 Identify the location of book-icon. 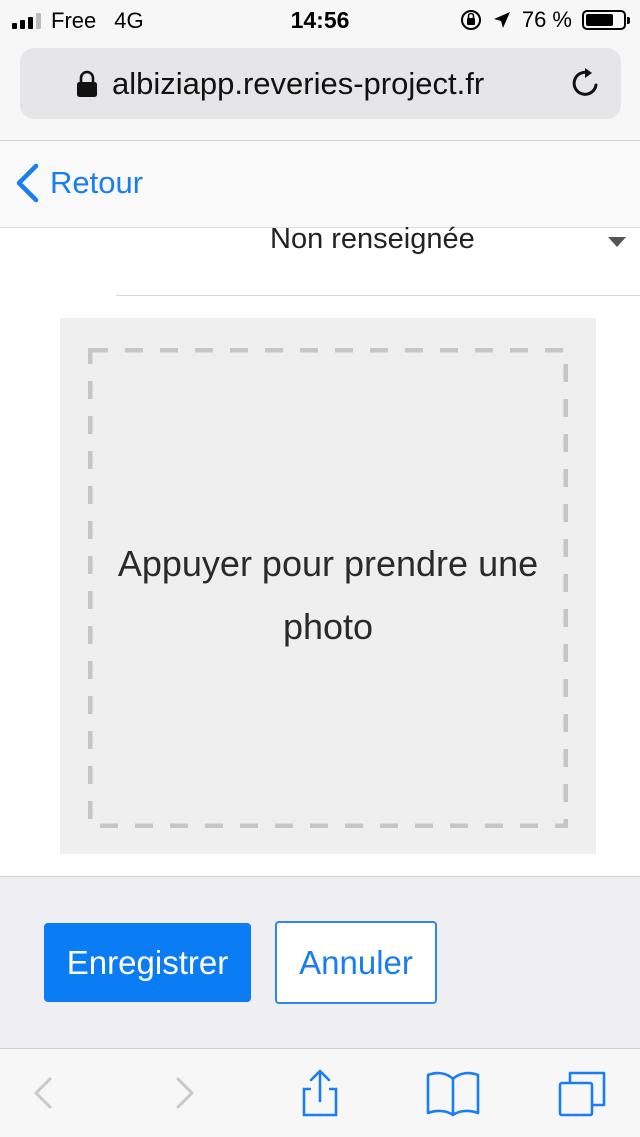
(453, 1093).